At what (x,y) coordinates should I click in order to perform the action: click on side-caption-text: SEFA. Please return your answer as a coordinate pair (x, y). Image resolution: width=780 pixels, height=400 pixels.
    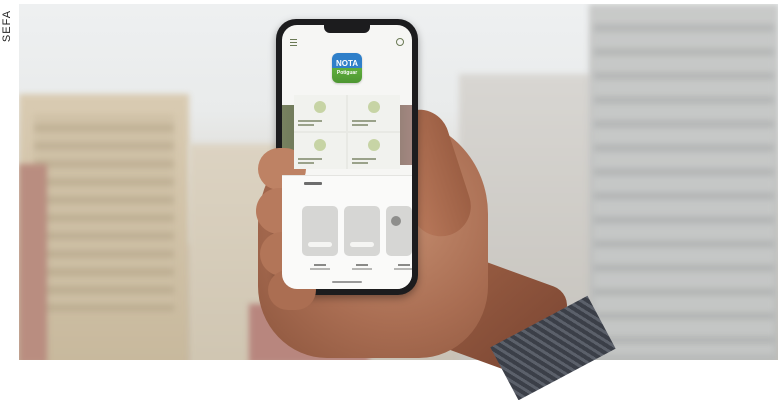
    Looking at the image, I should click on (7, 26).